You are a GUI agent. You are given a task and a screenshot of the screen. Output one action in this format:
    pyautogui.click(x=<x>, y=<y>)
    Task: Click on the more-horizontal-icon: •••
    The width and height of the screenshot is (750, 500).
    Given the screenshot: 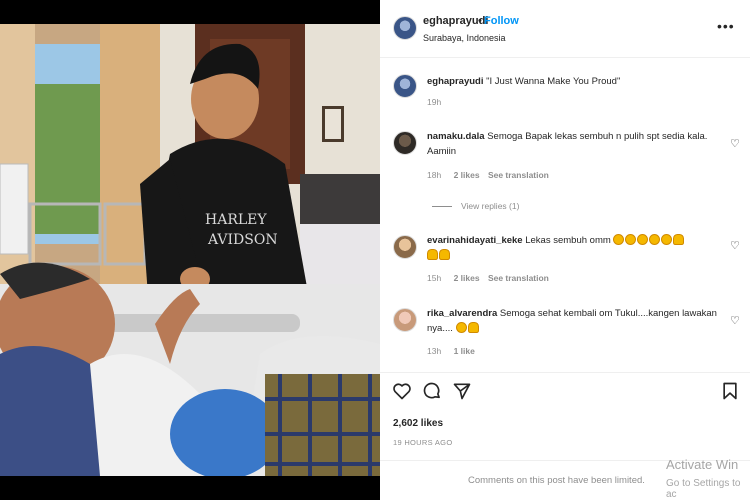 What is the action you would take?
    pyautogui.click(x=726, y=26)
    